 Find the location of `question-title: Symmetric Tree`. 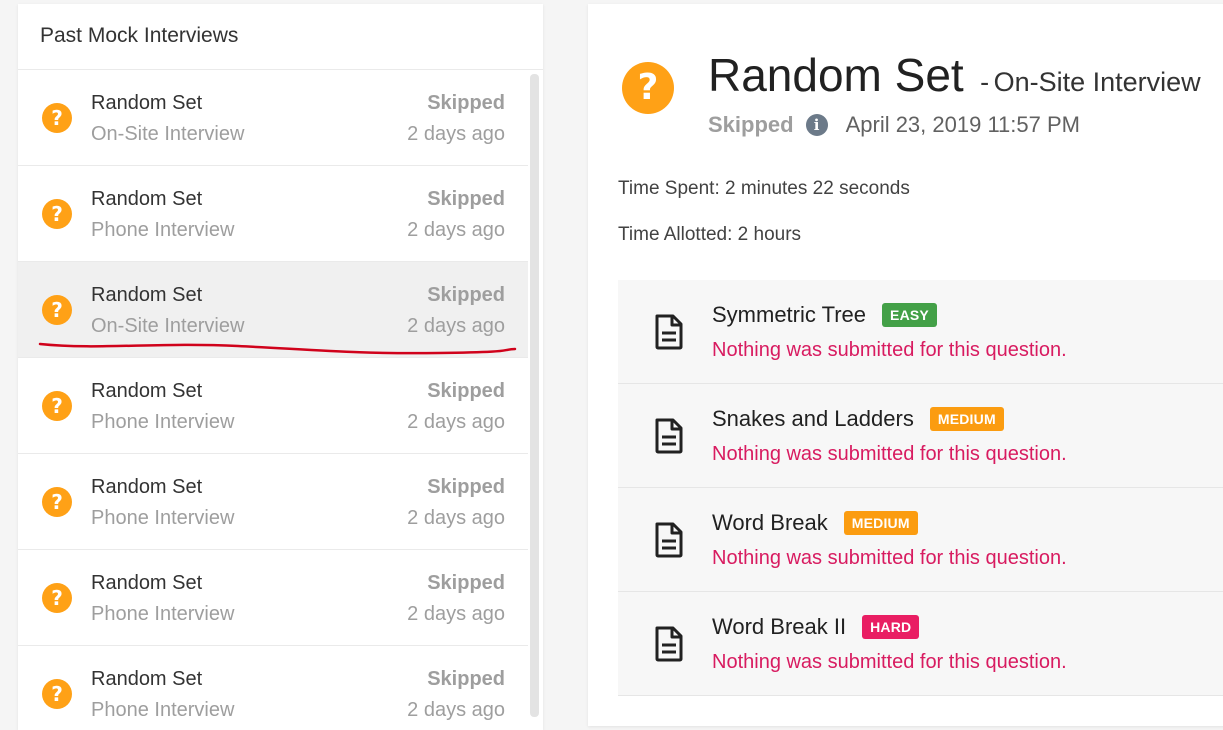

question-title: Symmetric Tree is located at coordinates (789, 315).